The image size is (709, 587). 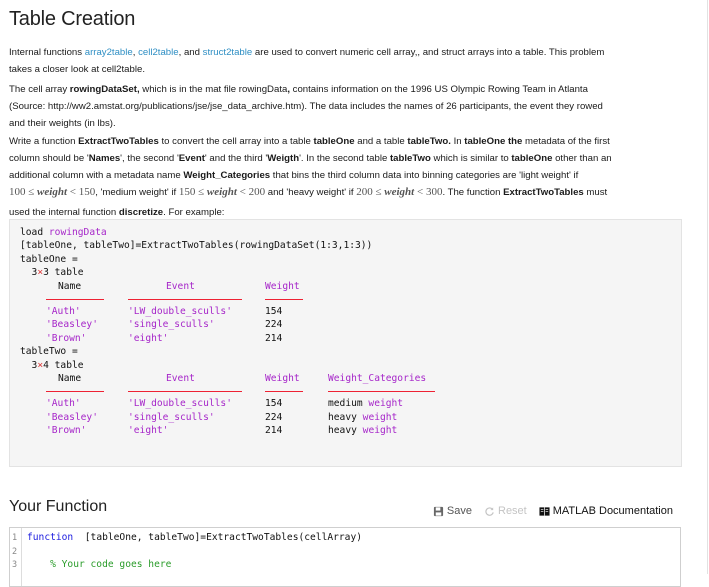 What do you see at coordinates (399, 192) in the screenshot?
I see `math-heavy-range: 200 ≤ weight < 300` at bounding box center [399, 192].